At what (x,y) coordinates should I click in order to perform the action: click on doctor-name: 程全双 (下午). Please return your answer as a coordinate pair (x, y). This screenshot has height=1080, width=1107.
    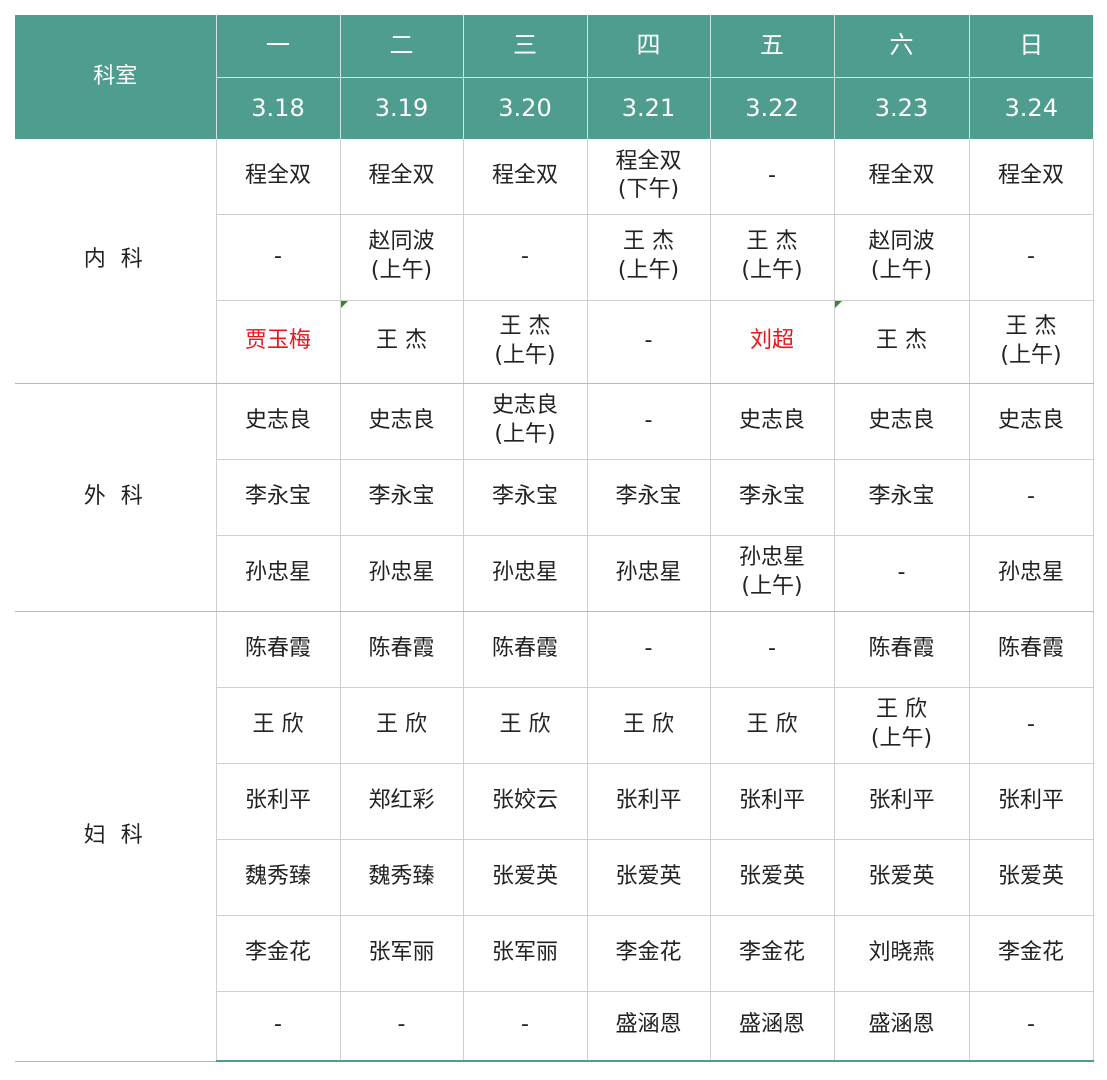
    Looking at the image, I should click on (648, 175).